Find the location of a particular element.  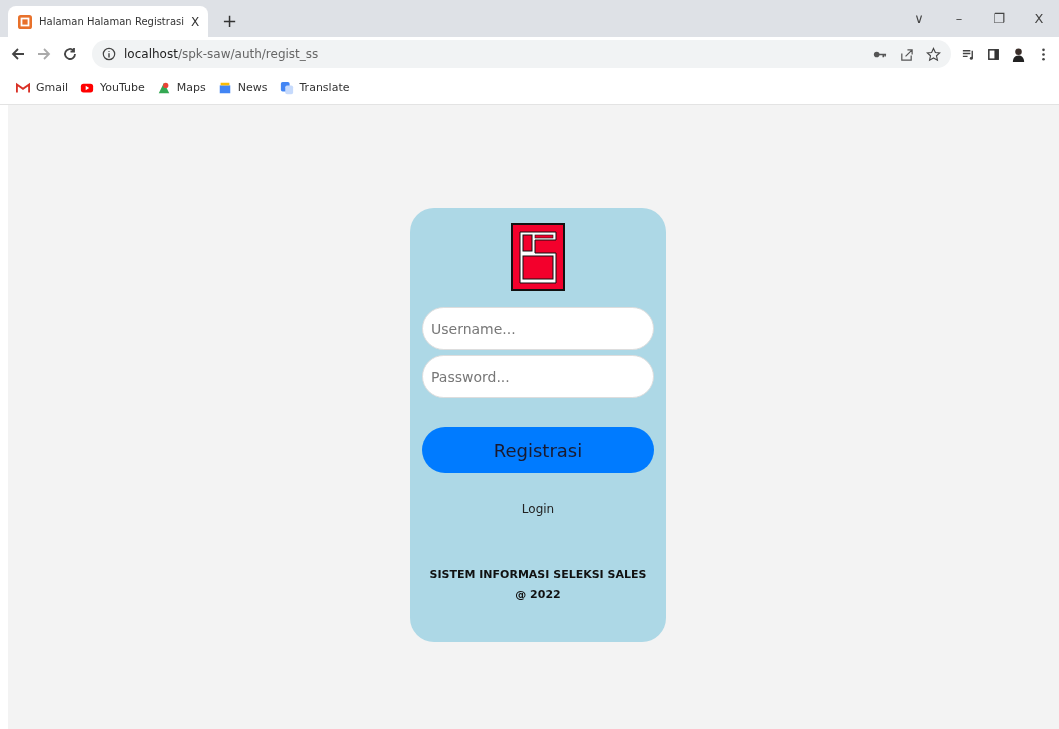

browser-tab: Halaman Halaman Registrasi X is located at coordinates (108, 21).